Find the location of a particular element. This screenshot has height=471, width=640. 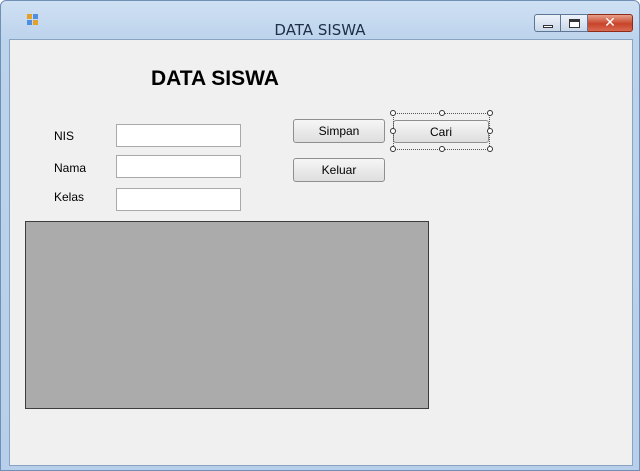

kelas-label: Kelas is located at coordinates (69, 197).